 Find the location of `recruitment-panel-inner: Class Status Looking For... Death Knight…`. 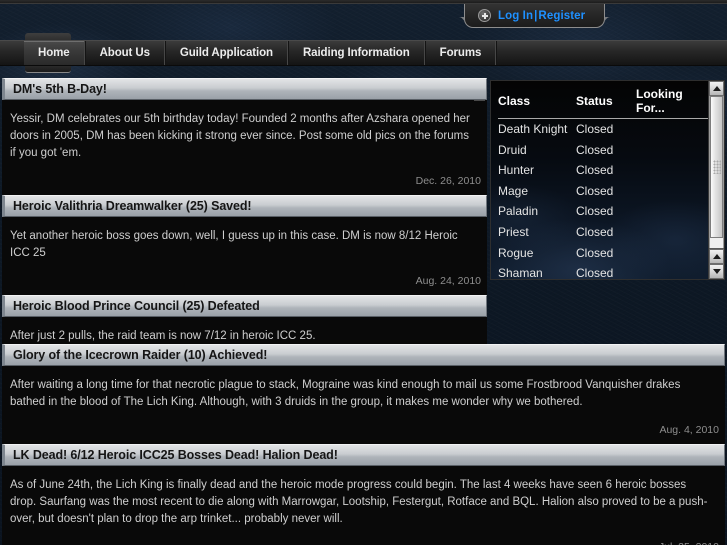

recruitment-panel-inner: Class Status Looking For... Death Knight… is located at coordinates (599, 180).